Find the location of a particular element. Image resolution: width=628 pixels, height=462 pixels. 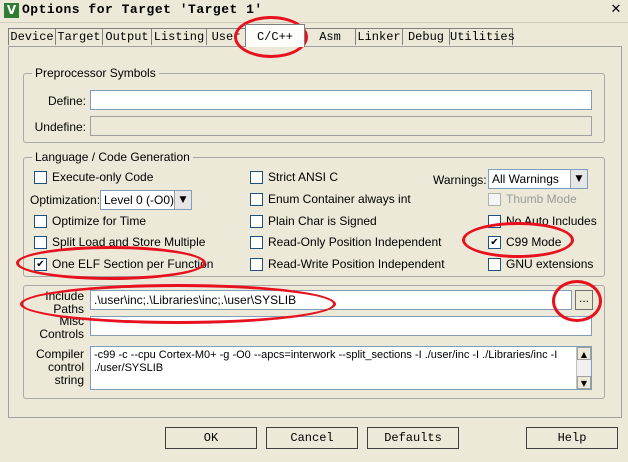

undefine-label: Undefine: is located at coordinates (60, 127).